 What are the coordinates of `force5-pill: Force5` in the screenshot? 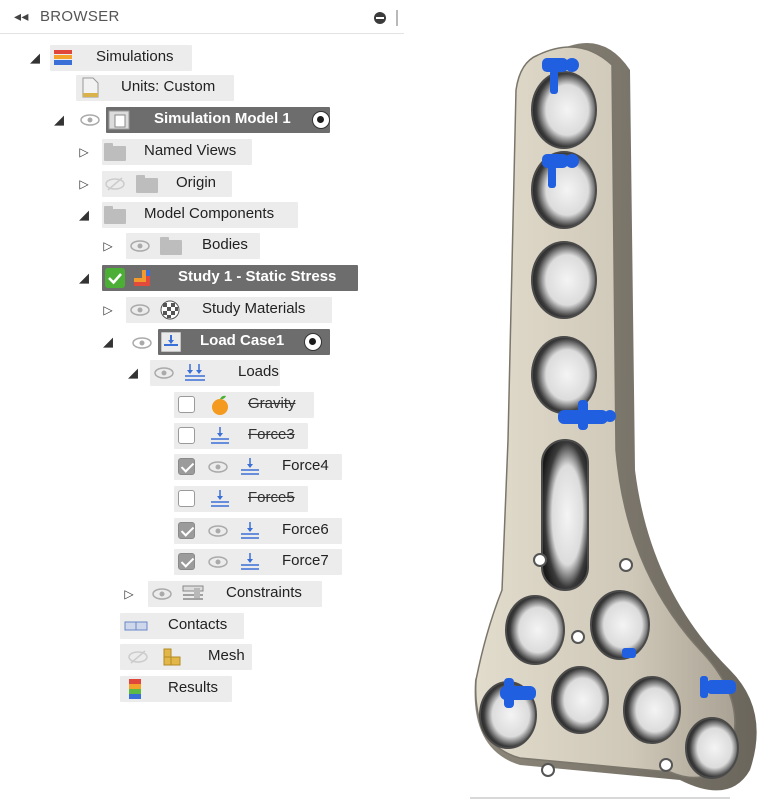 It's located at (241, 499).